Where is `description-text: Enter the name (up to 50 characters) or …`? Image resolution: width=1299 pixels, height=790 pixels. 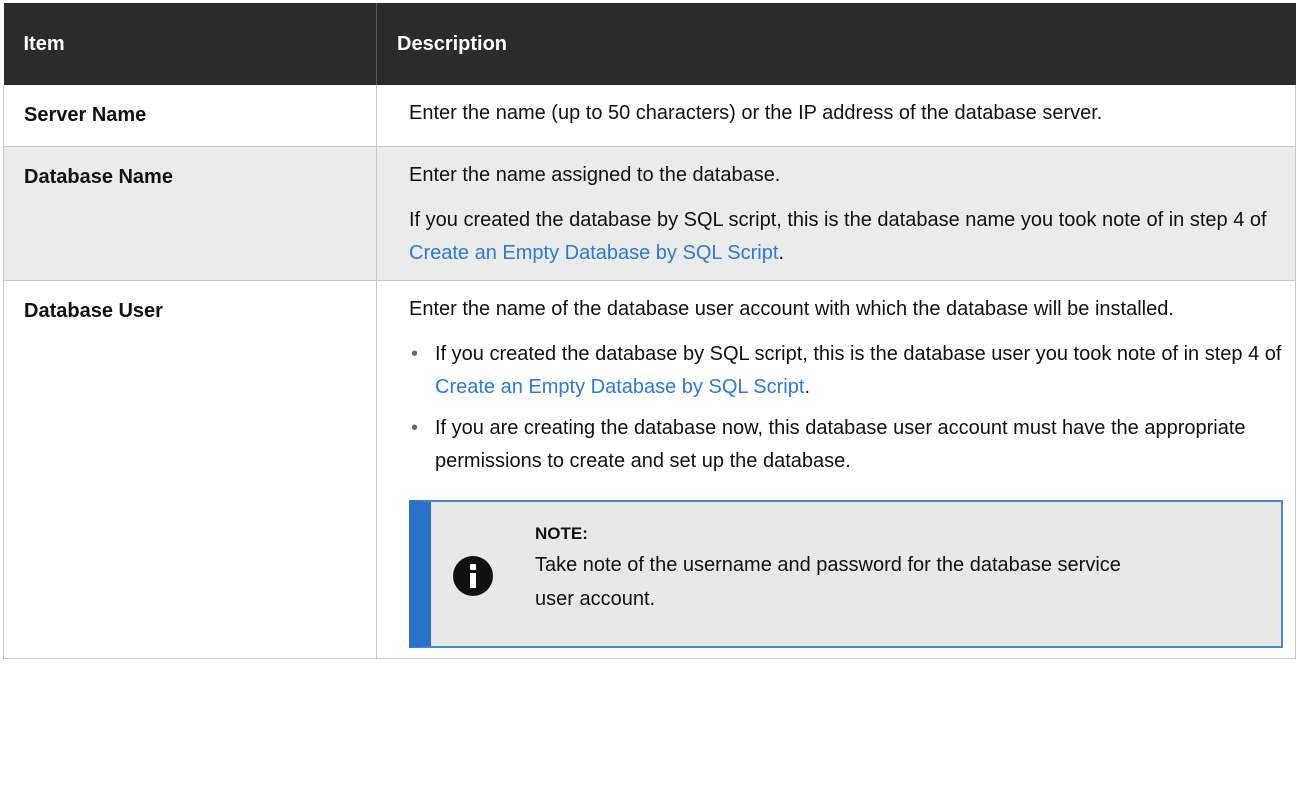
description-text: Enter the name (up to 50 characters) or … is located at coordinates (756, 113).